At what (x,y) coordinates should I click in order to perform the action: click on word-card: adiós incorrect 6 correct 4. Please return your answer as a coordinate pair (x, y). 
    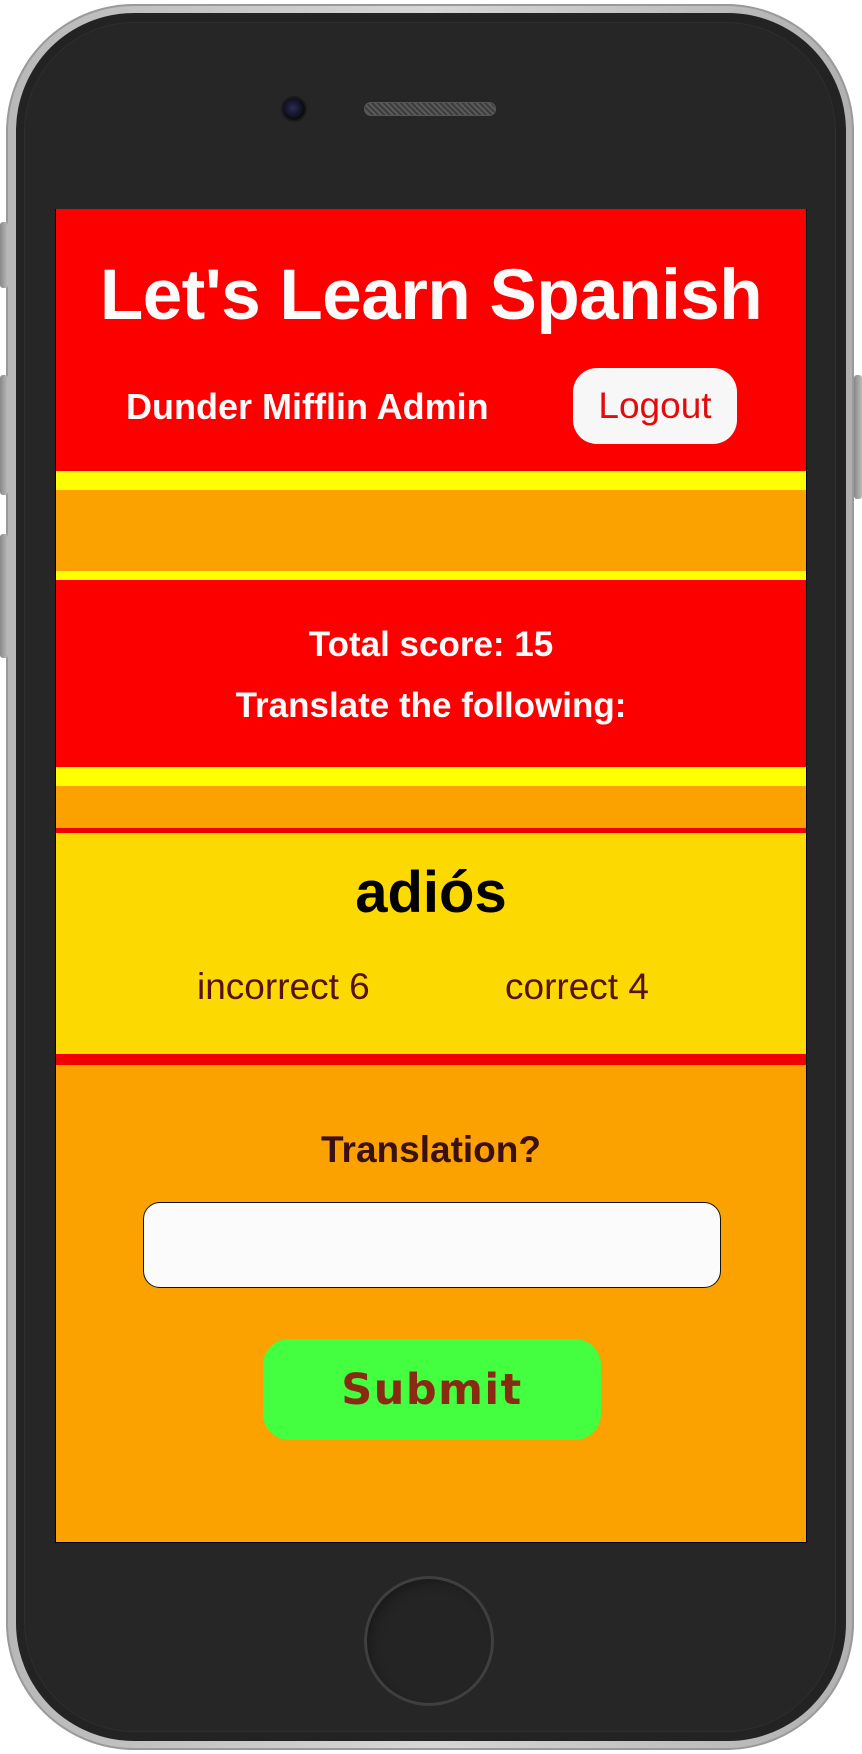
    Looking at the image, I should click on (431, 946).